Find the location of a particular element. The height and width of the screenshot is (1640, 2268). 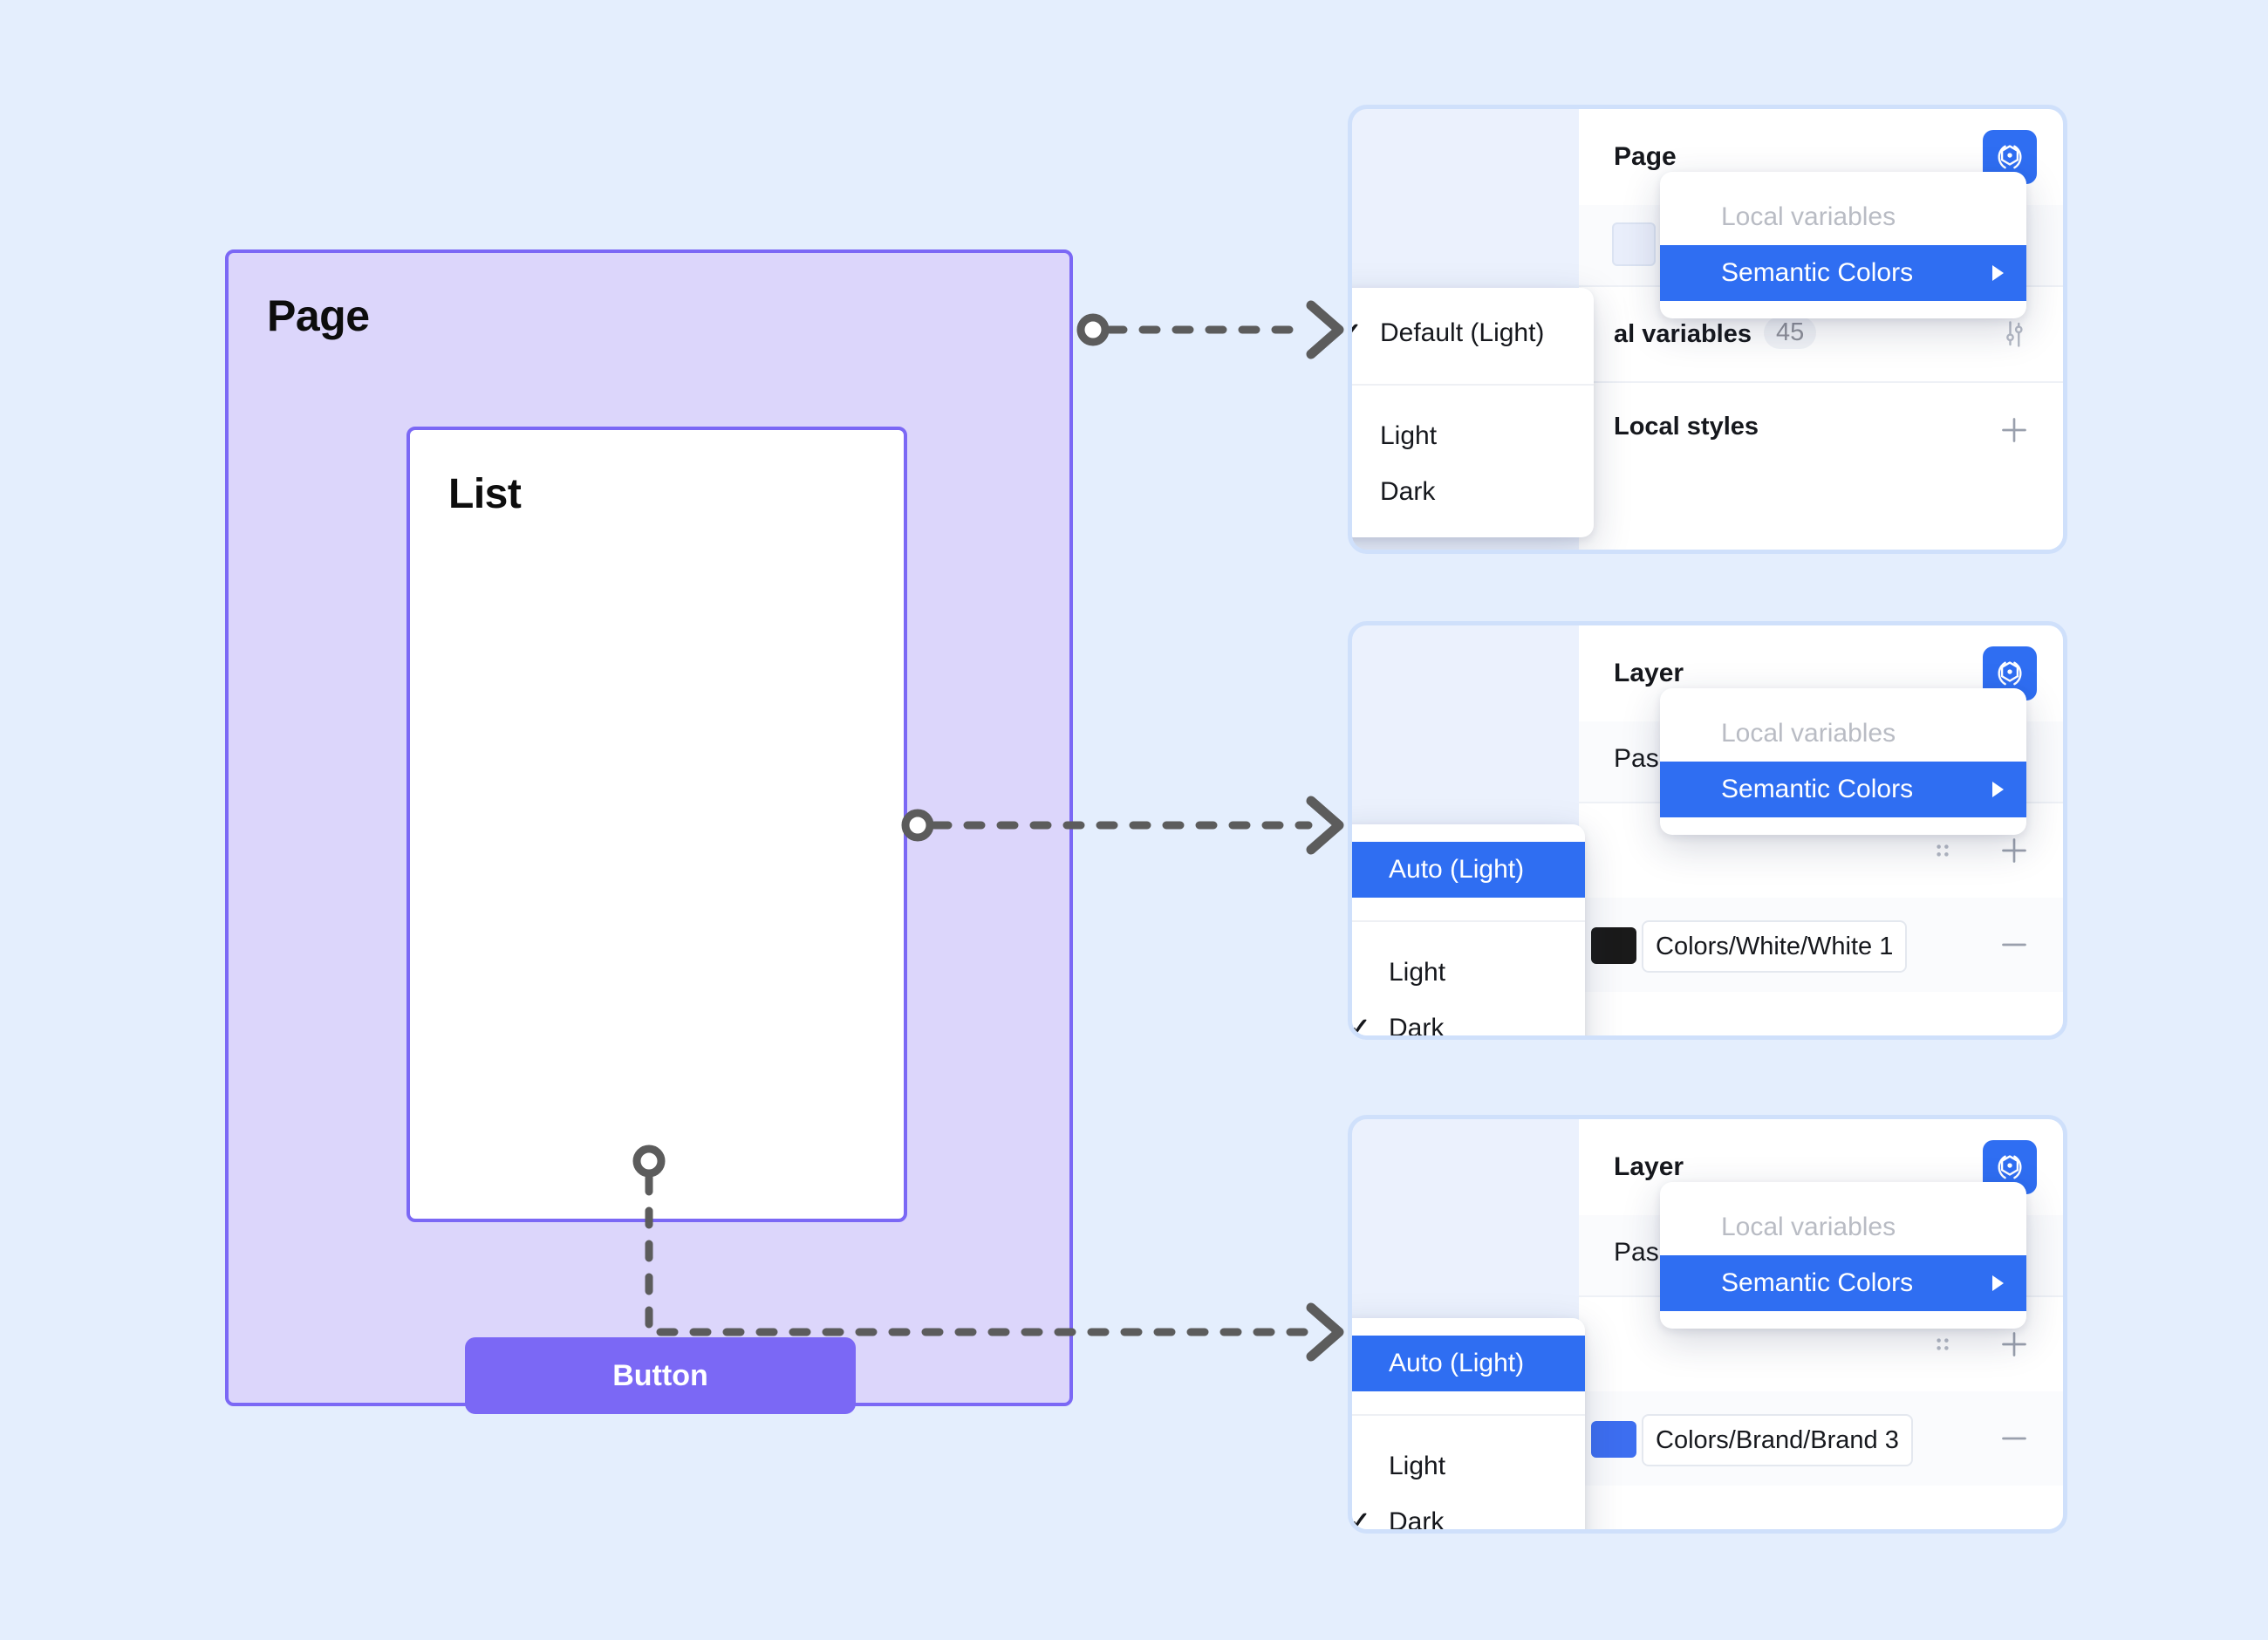

local-styles-row: Local styles is located at coordinates (1821, 430).